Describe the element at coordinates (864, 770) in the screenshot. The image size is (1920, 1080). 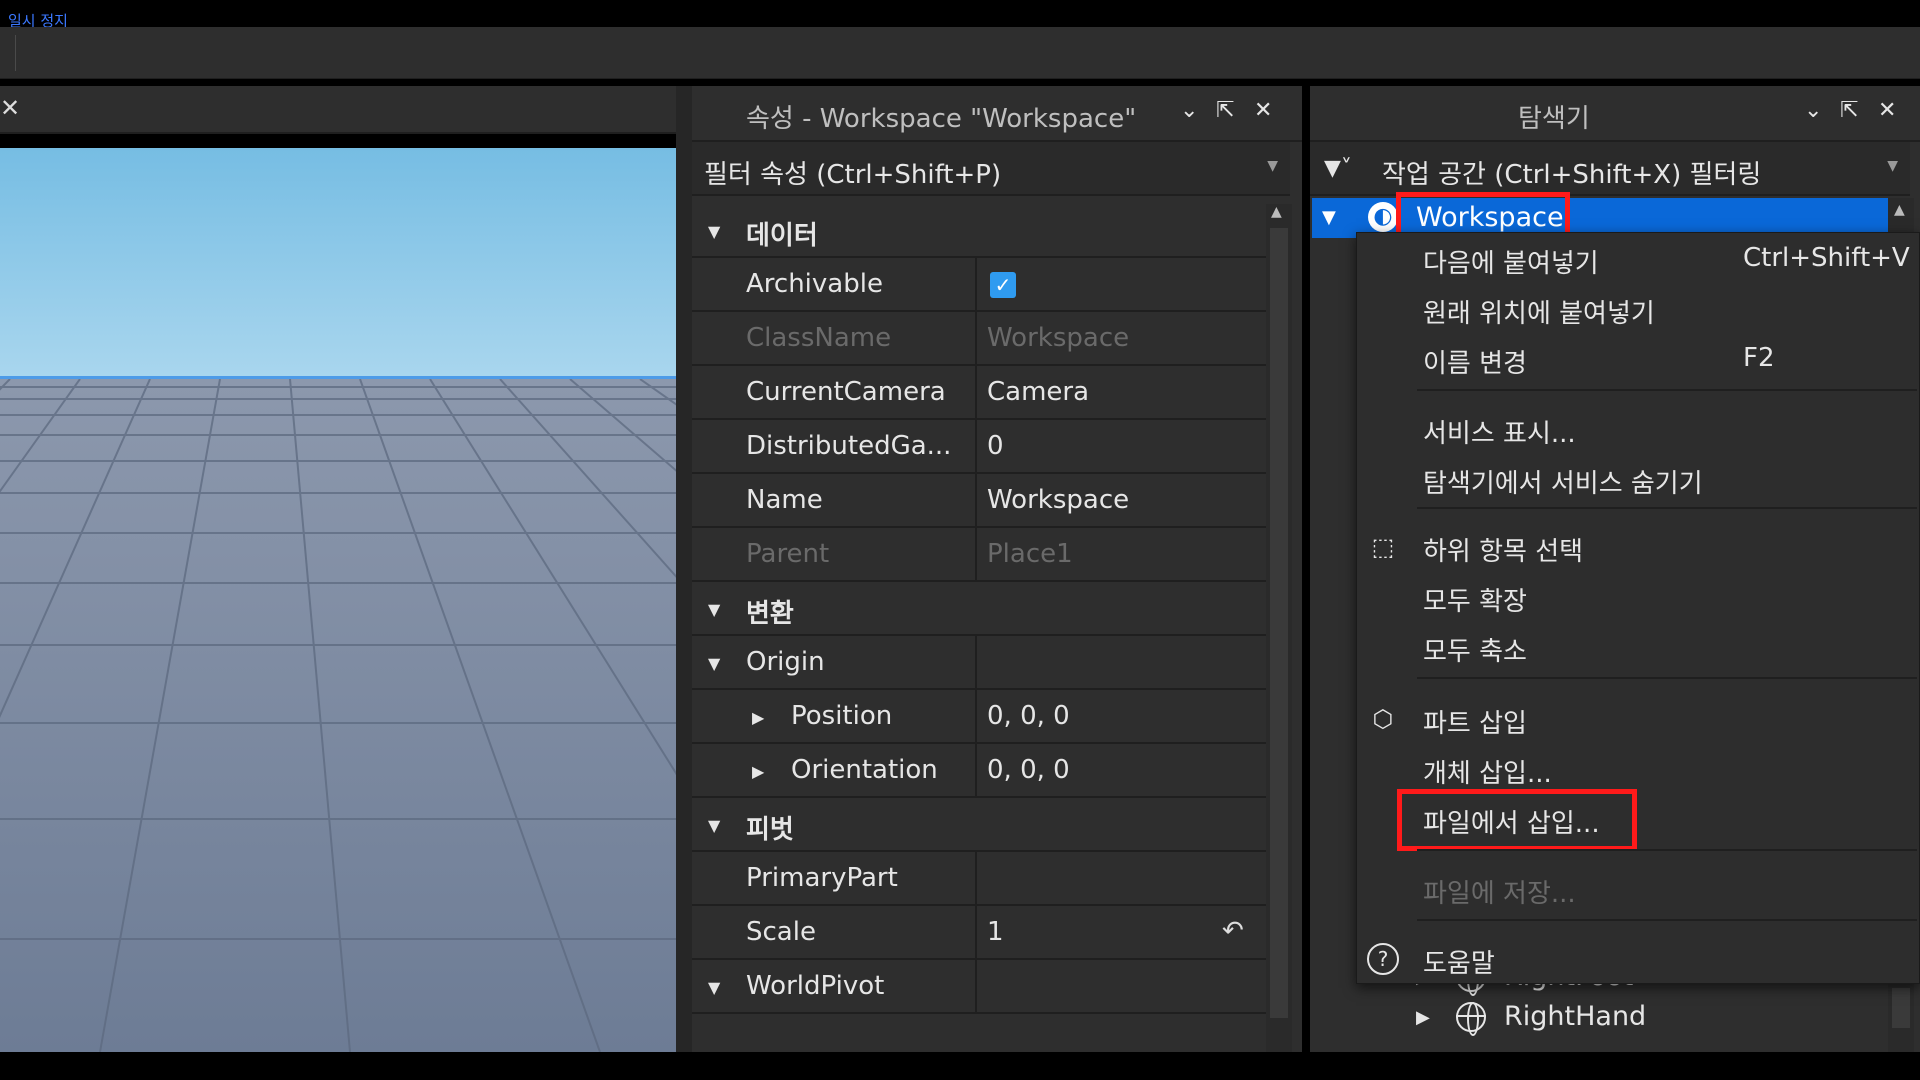
I see `property-name: Orientation` at that location.